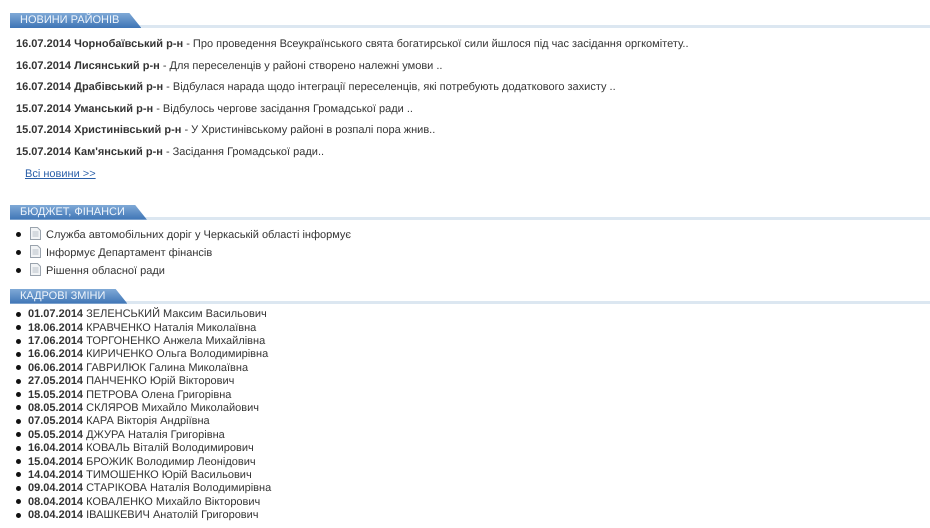 The image size is (930, 528). Describe the element at coordinates (199, 234) in the screenshot. I see `document-link: Служба автомобільних доріг у Черкаській області інформує` at that location.